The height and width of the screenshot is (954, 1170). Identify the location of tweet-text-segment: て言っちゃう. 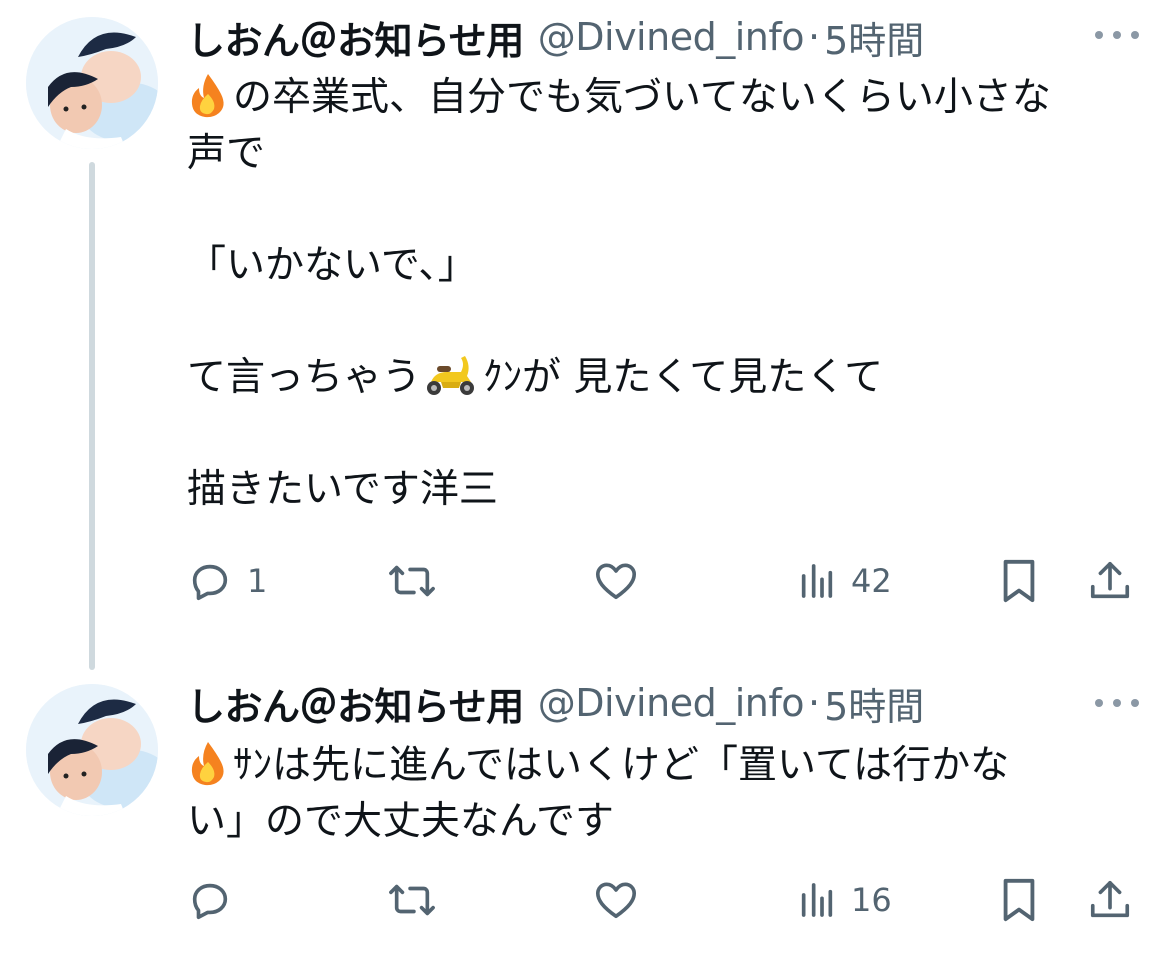
(304, 377).